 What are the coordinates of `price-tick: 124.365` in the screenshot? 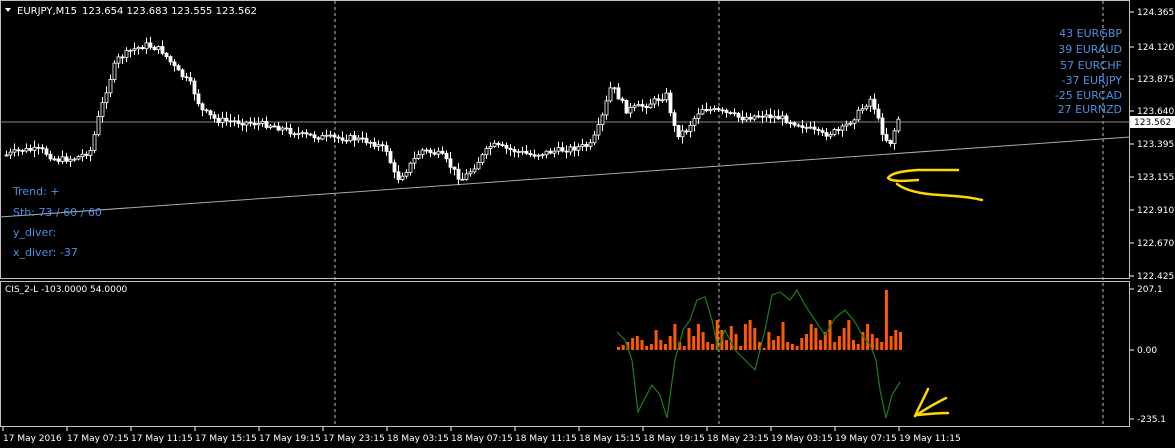 It's located at (1155, 13).